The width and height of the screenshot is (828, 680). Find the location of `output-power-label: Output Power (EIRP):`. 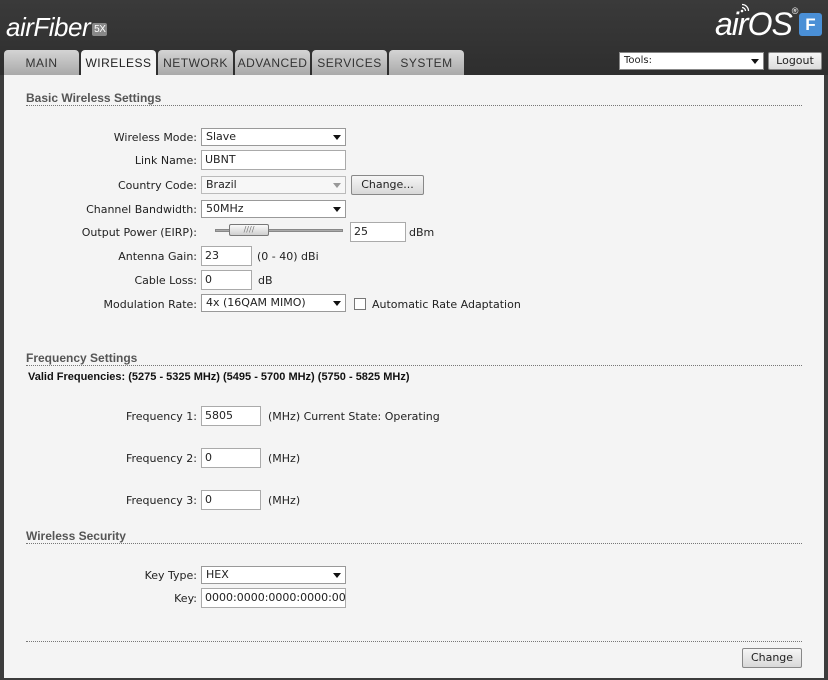

output-power-label: Output Power (EIRP): is located at coordinates (139, 232).